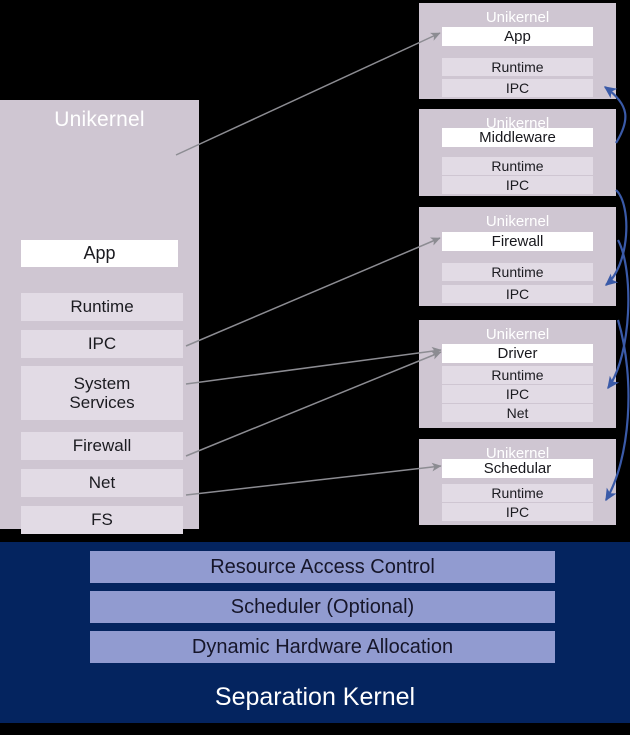  What do you see at coordinates (517, 221) in the screenshot?
I see `unikernel-card-firewall-title: Unikernel` at bounding box center [517, 221].